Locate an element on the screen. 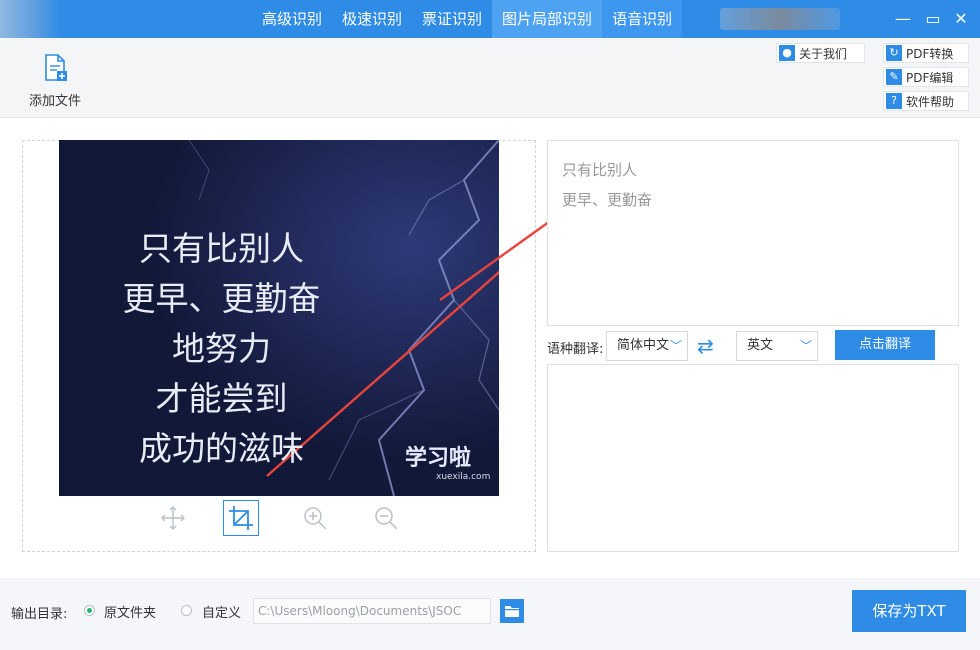 This screenshot has height=650, width=980. zoom-out-icon is located at coordinates (386, 518).